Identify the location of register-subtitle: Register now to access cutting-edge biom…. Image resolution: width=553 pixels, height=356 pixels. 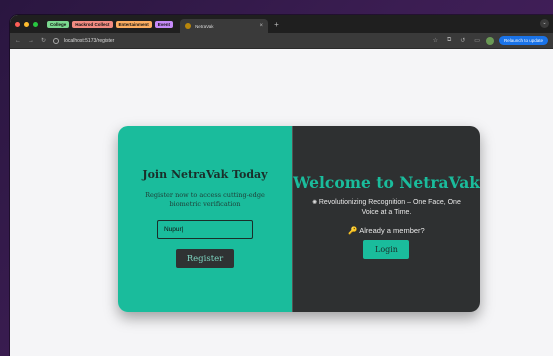
(205, 199).